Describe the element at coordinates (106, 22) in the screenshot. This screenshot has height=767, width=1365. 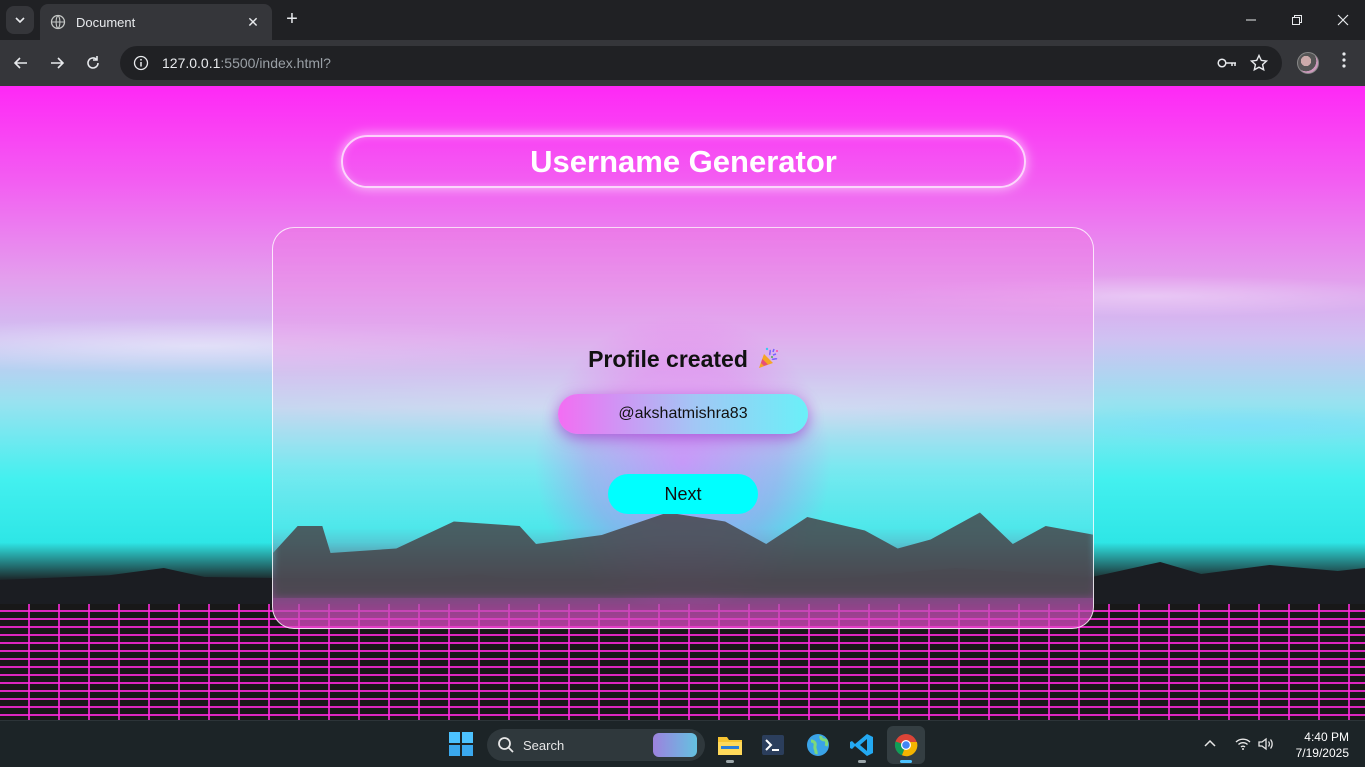
I see `tab-title: Document` at that location.